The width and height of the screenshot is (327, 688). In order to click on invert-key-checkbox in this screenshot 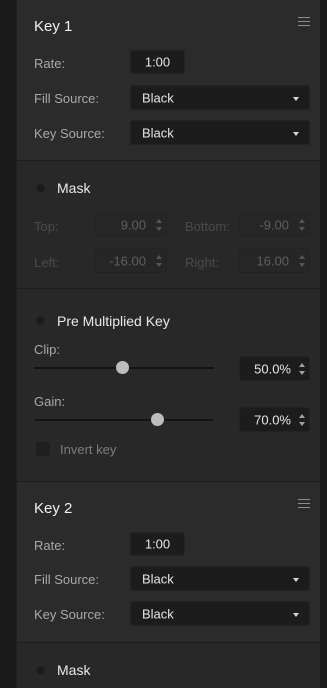, I will do `click(43, 449)`.